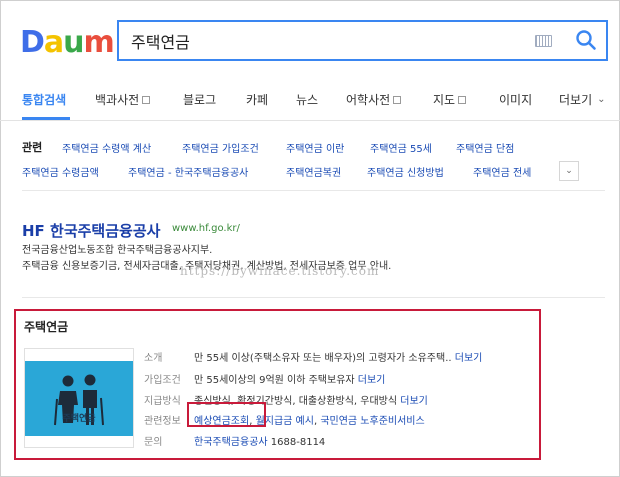 Image resolution: width=620 pixels, height=477 pixels. I want to click on related-link: 주택연금 수령금액, so click(60, 171).